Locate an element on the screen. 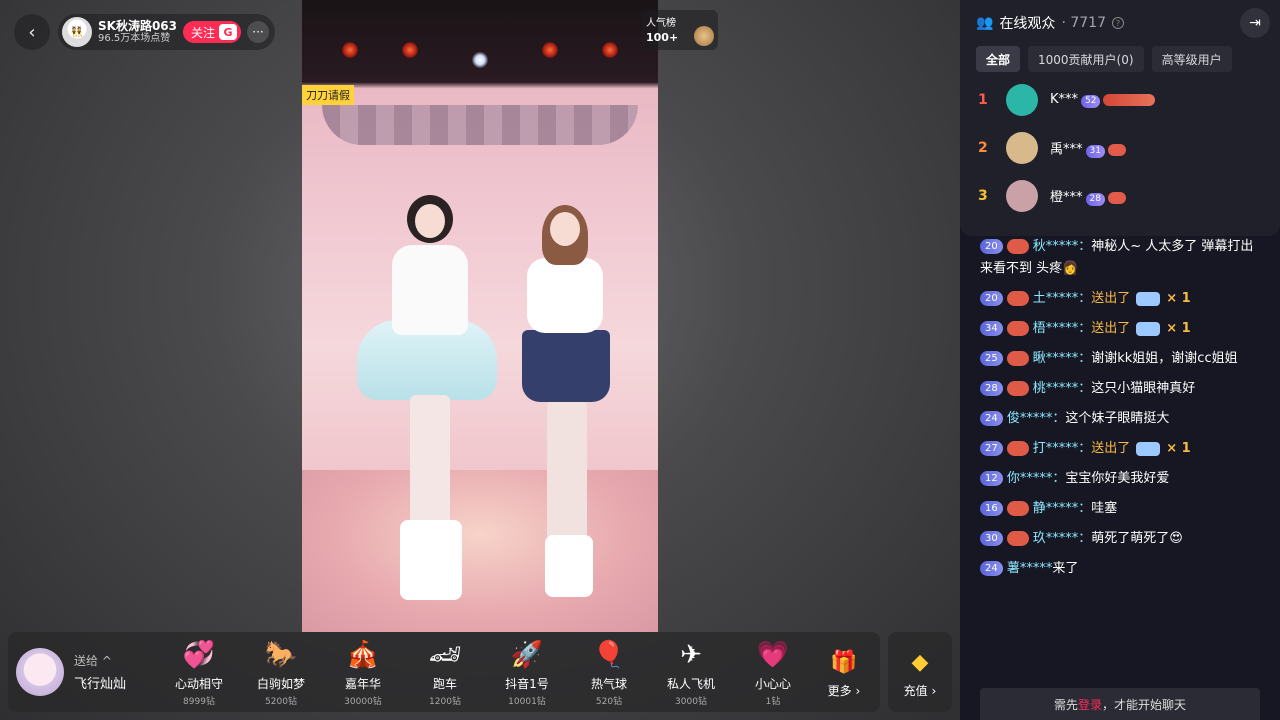 The height and width of the screenshot is (720, 1280). chat-text: 这只小猫眼神真好 is located at coordinates (1143, 388).